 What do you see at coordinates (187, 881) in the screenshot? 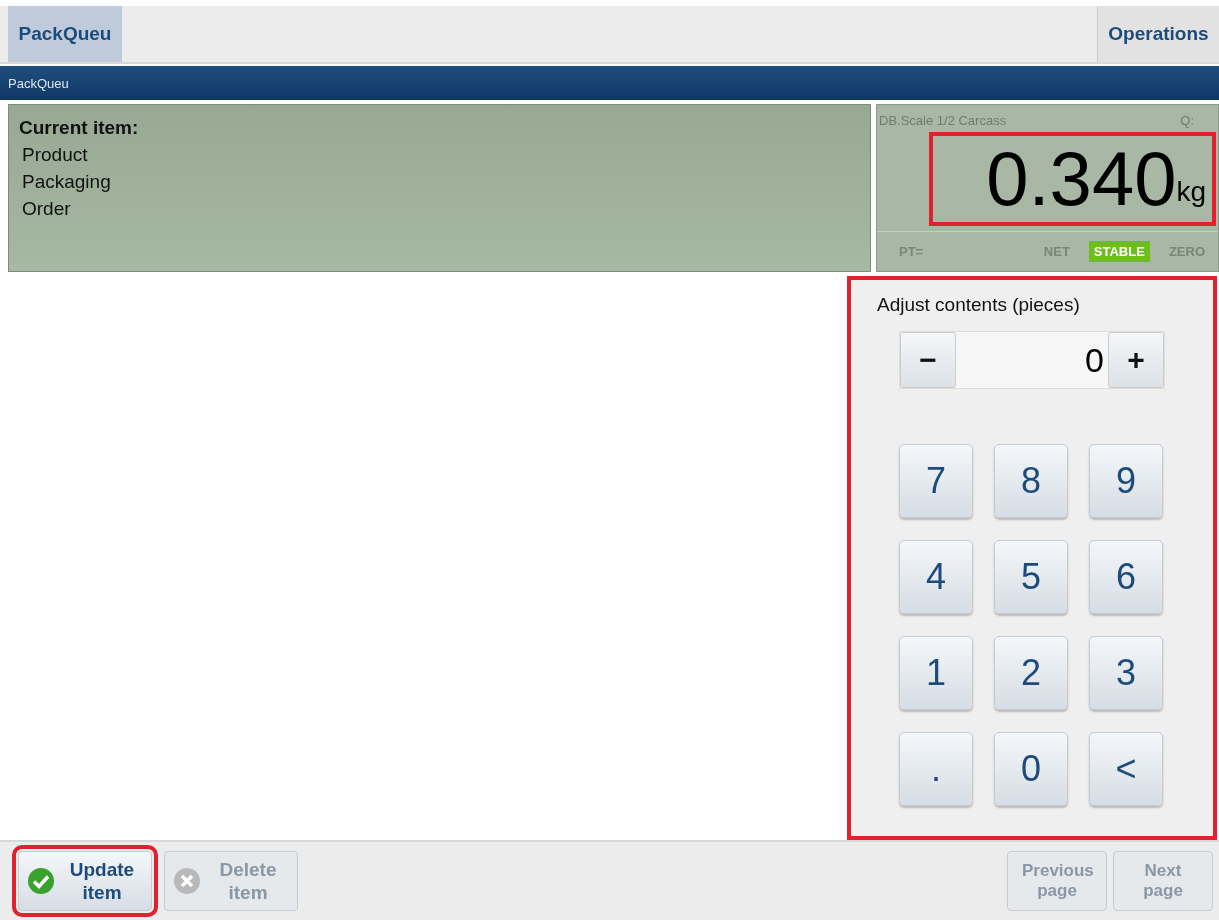
I see `close-icon` at bounding box center [187, 881].